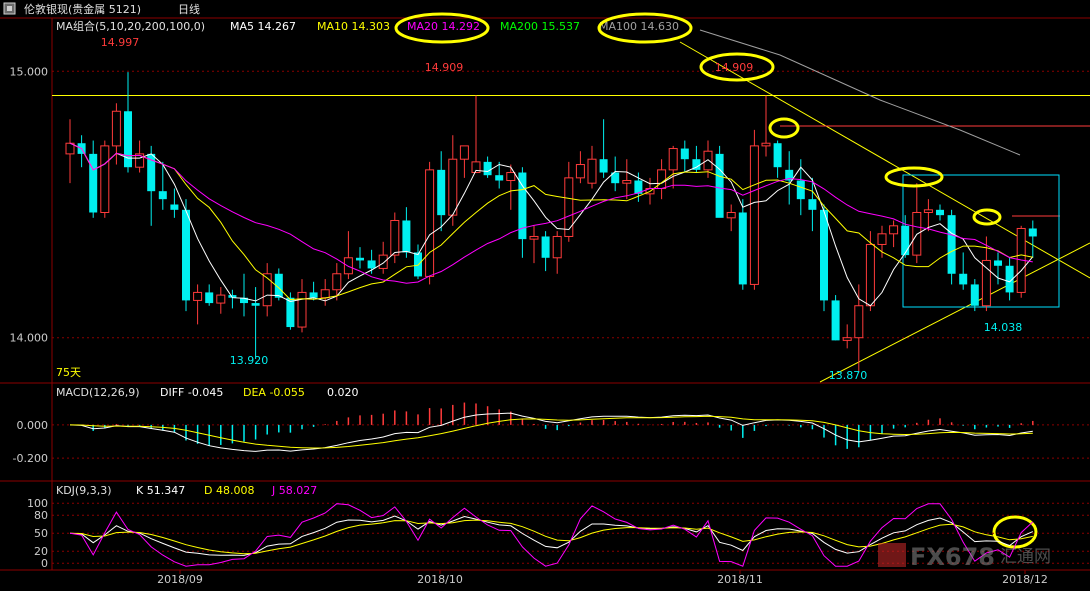  Describe the element at coordinates (189, 9) in the screenshot. I see `period-label: 日线` at that location.